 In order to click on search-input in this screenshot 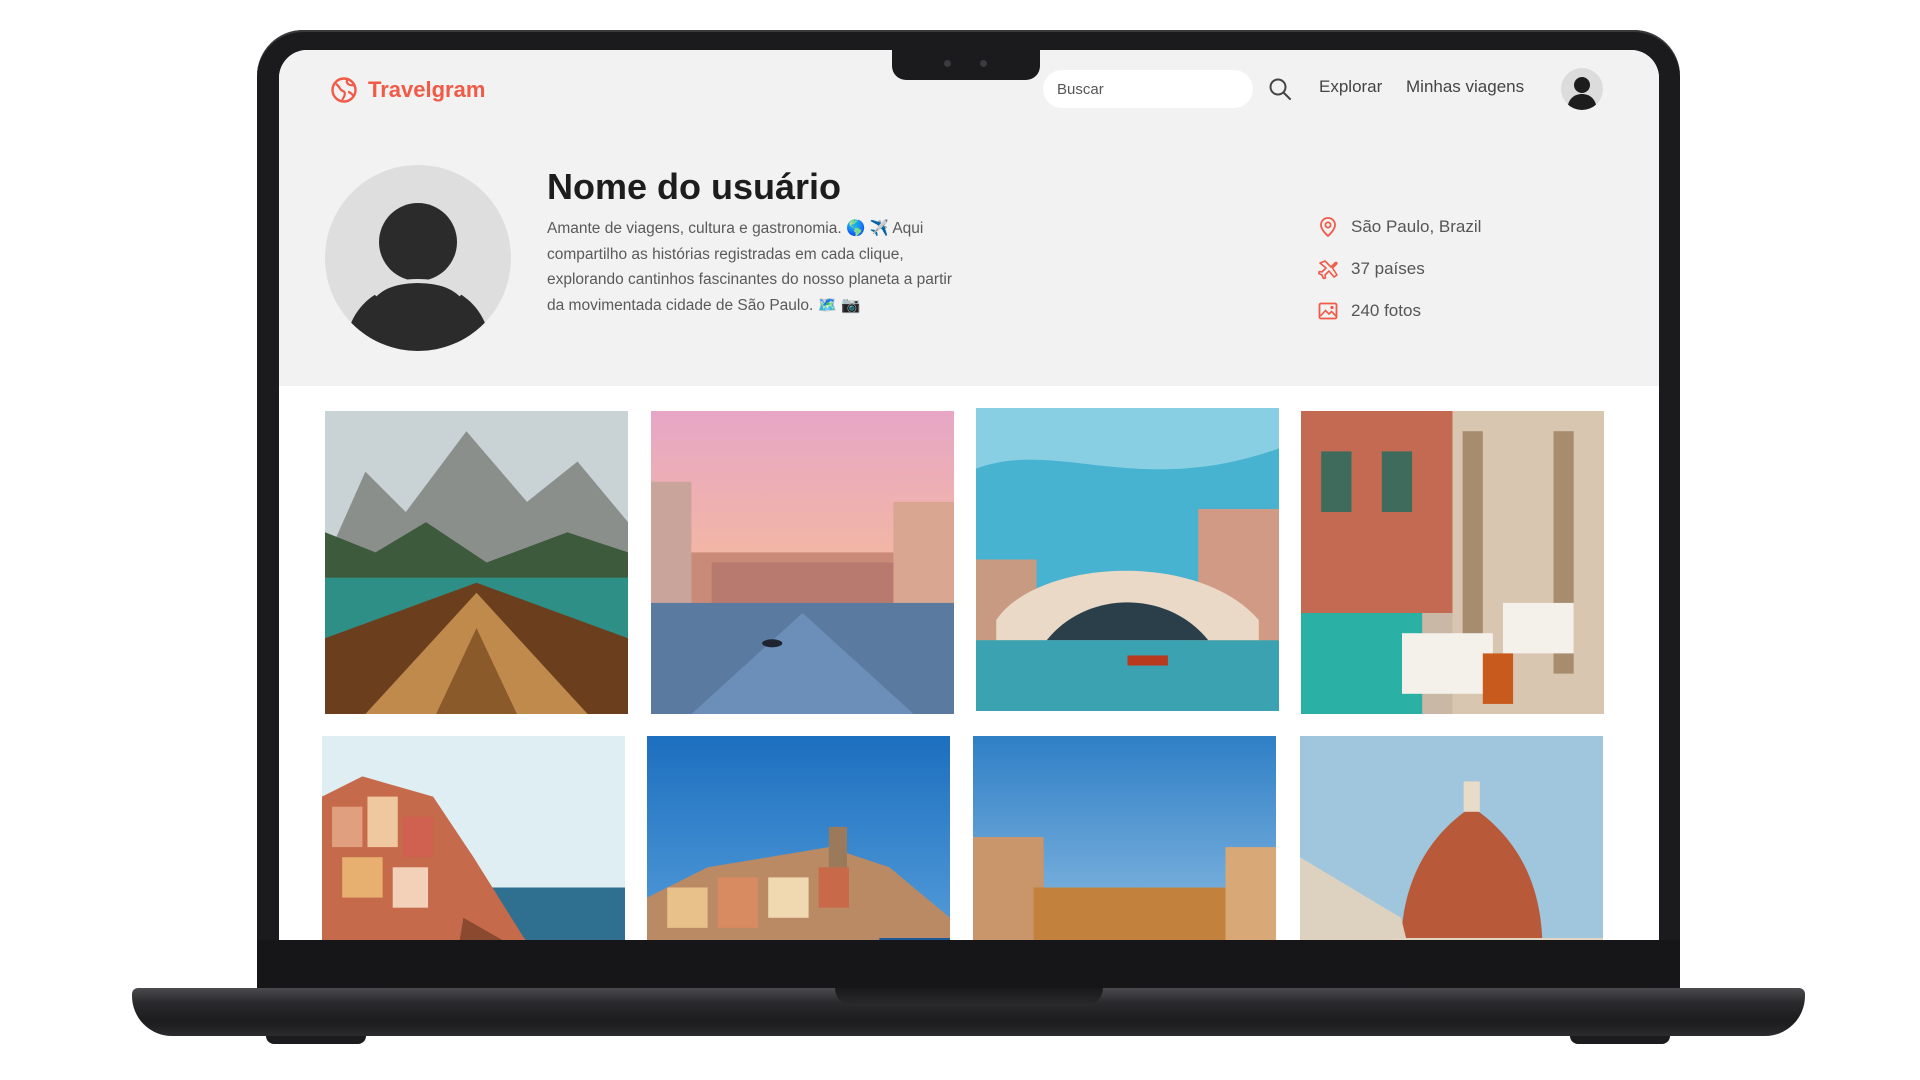, I will do `click(1148, 89)`.